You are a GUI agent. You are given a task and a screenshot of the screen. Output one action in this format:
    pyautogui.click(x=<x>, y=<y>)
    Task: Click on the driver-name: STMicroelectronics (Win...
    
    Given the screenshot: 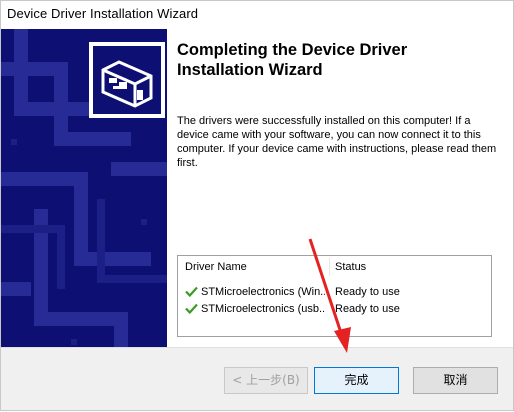 What is the action you would take?
    pyautogui.click(x=263, y=292)
    